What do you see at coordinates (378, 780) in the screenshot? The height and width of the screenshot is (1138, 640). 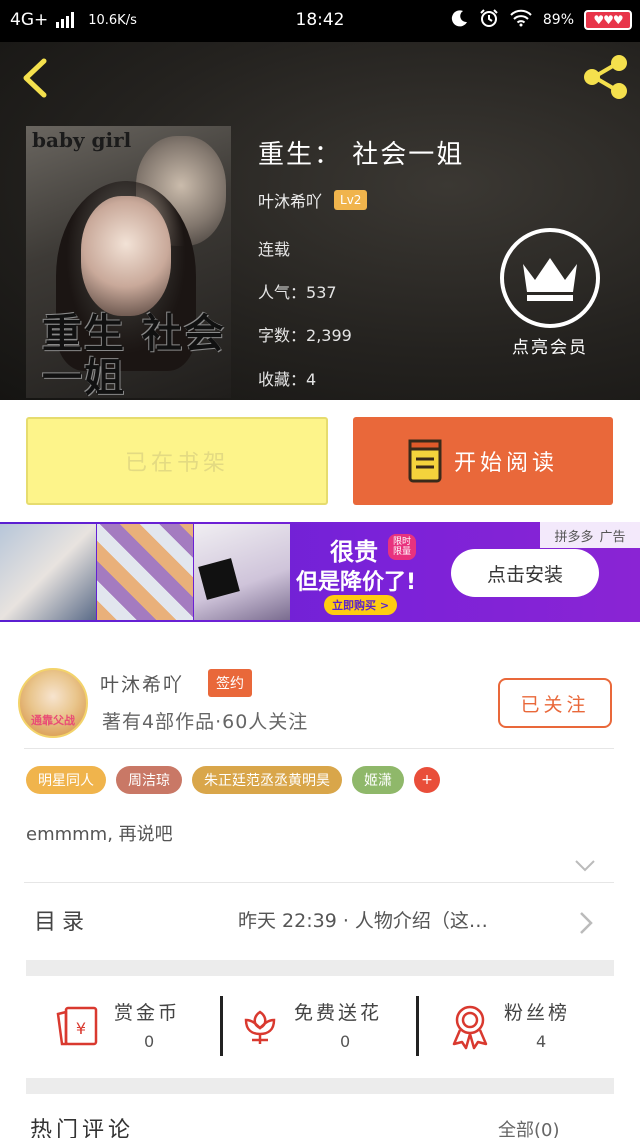 I see `tag-chip: 姬潇` at bounding box center [378, 780].